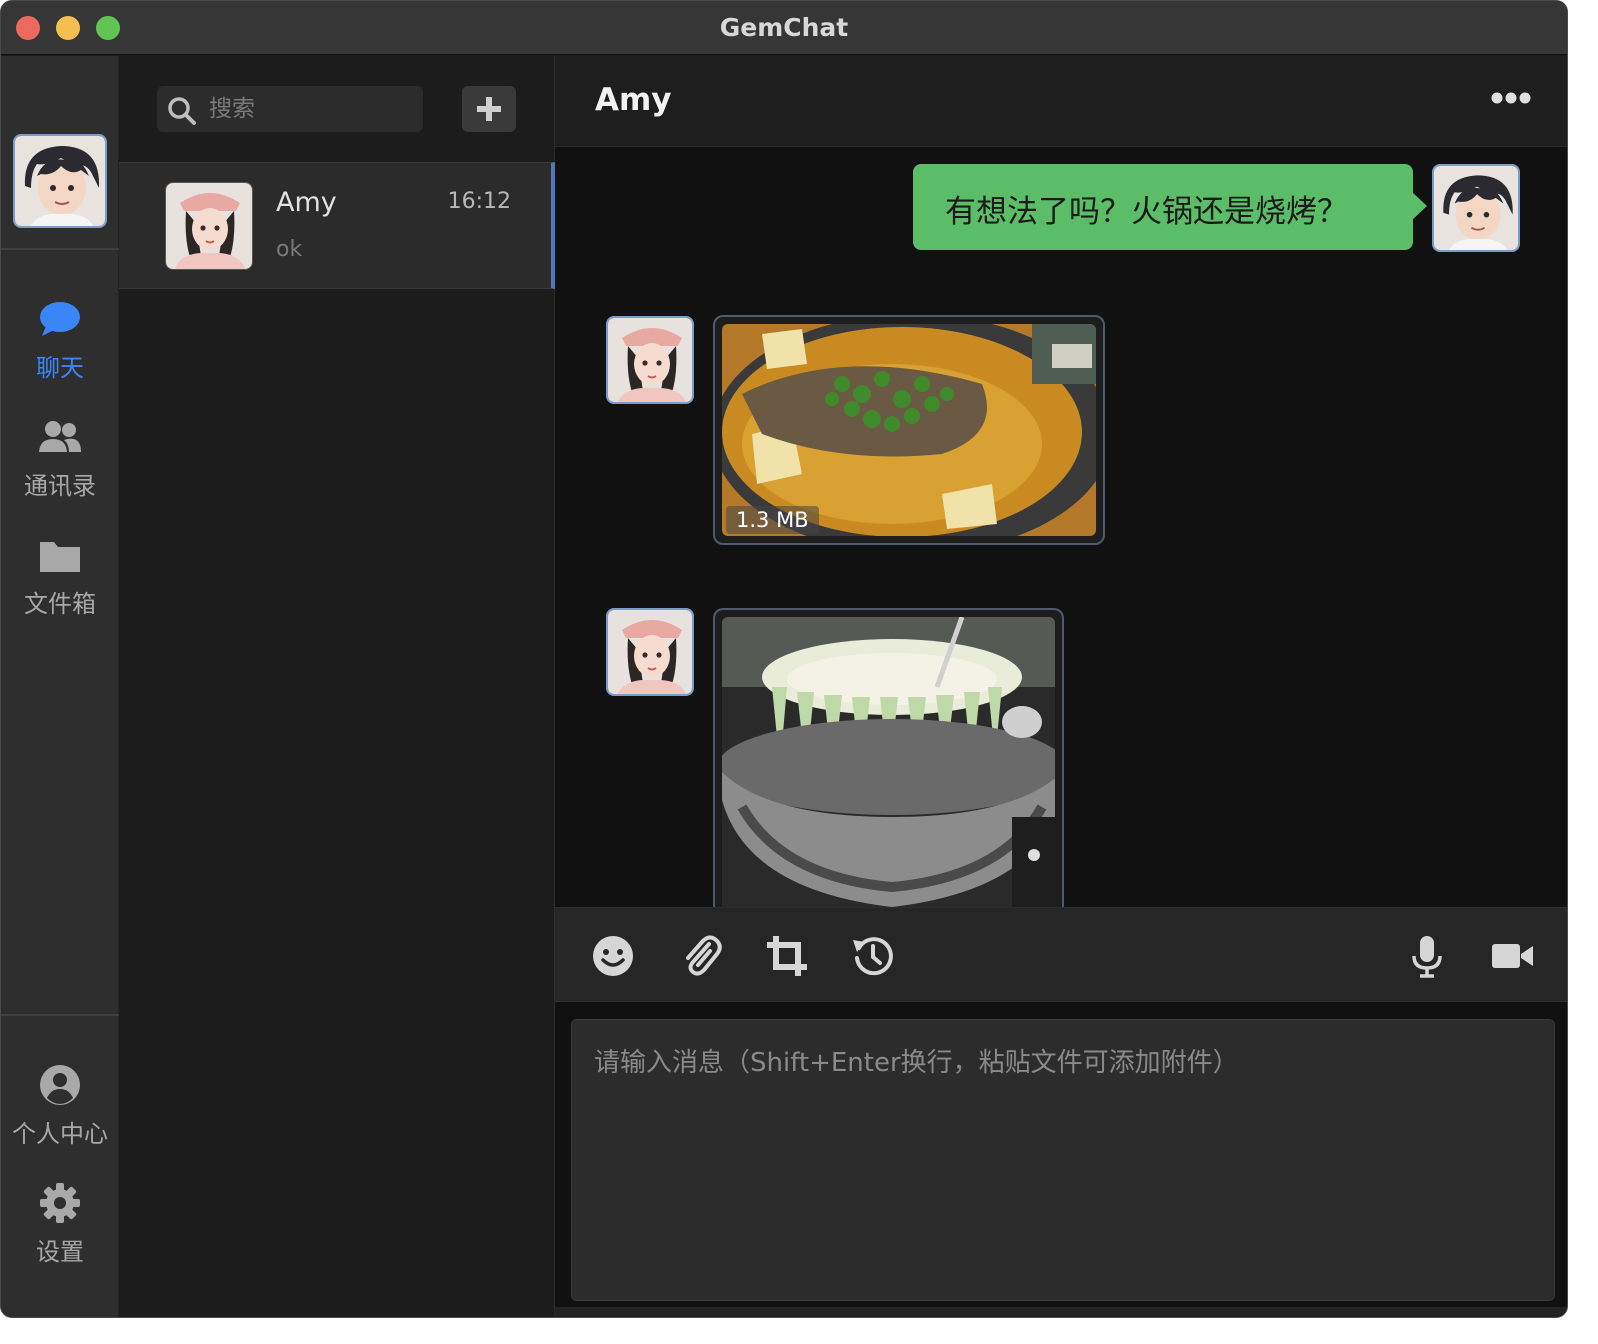  I want to click on incoming-image-message: 1.3 MB, so click(909, 430).